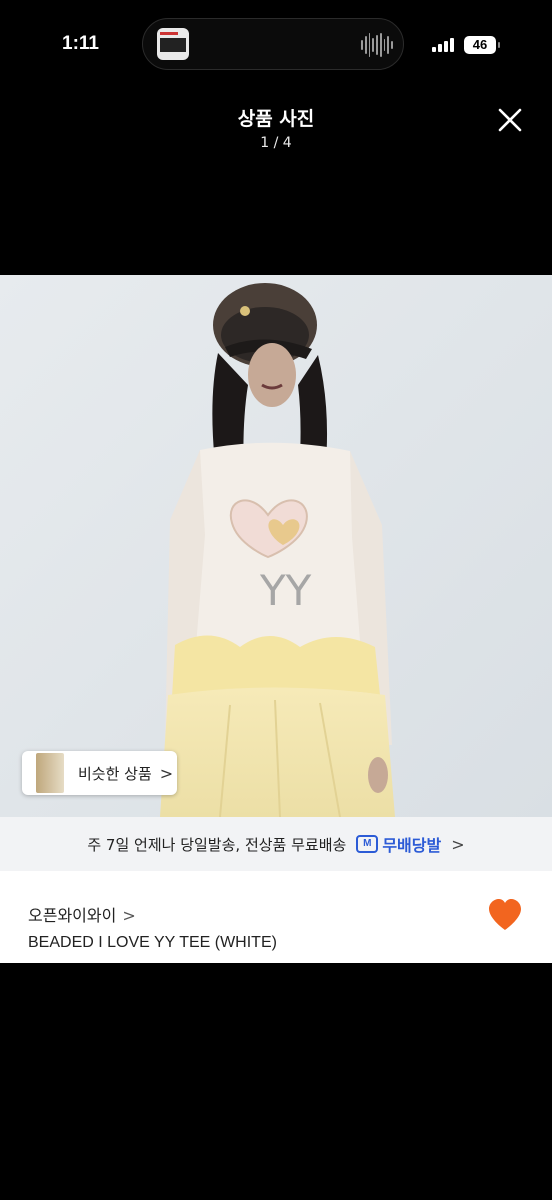 This screenshot has height=1200, width=552. I want to click on heart-icon, so click(505, 915).